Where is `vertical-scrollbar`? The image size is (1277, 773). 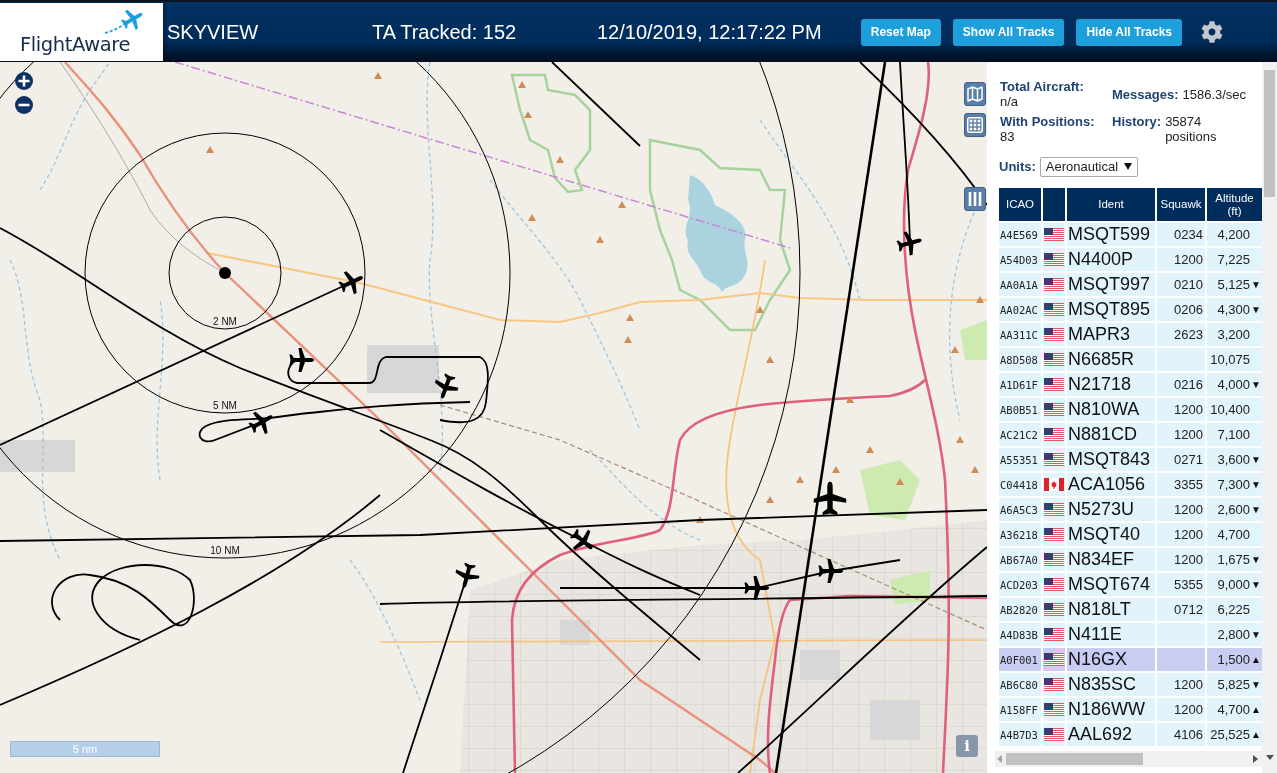 vertical-scrollbar is located at coordinates (1269, 417).